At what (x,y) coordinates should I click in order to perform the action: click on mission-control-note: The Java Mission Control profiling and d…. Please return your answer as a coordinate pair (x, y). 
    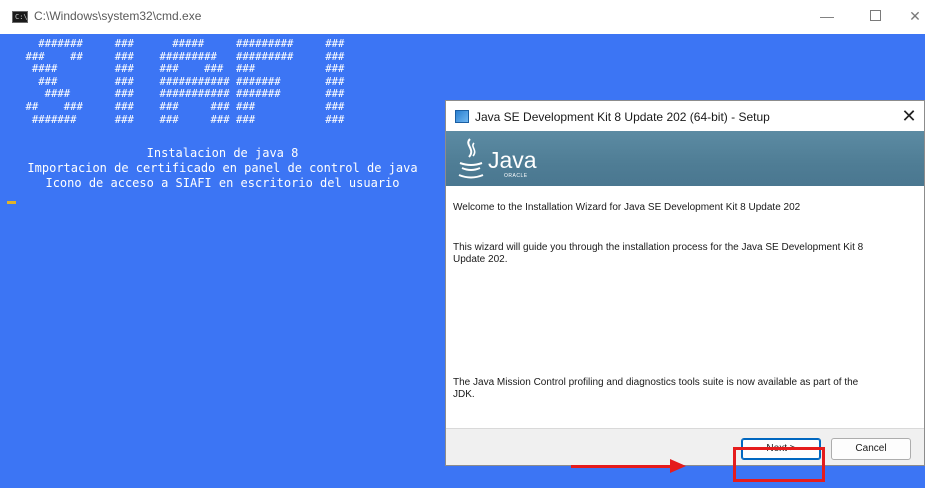
    Looking at the image, I should click on (656, 388).